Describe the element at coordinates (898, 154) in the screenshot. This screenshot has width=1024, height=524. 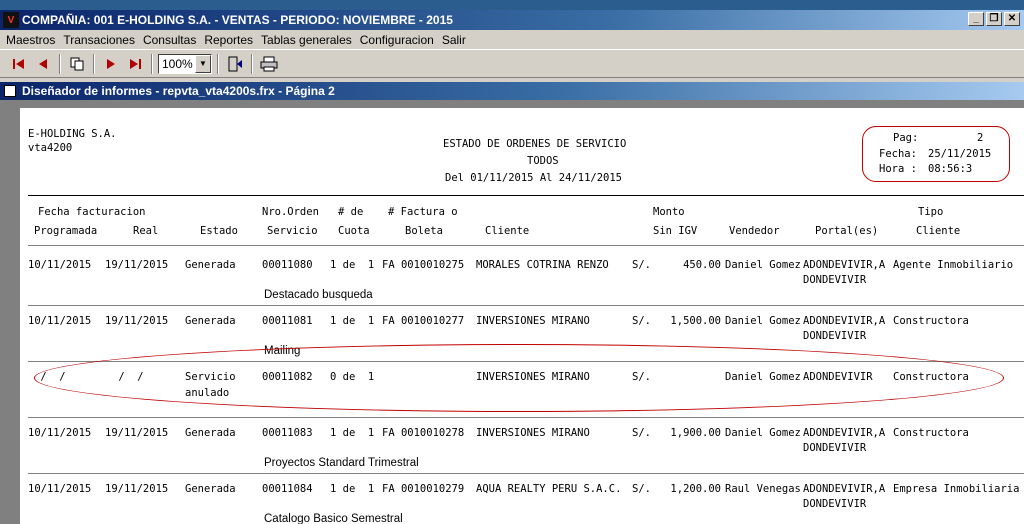
I see `date-label: Fecha:` at that location.